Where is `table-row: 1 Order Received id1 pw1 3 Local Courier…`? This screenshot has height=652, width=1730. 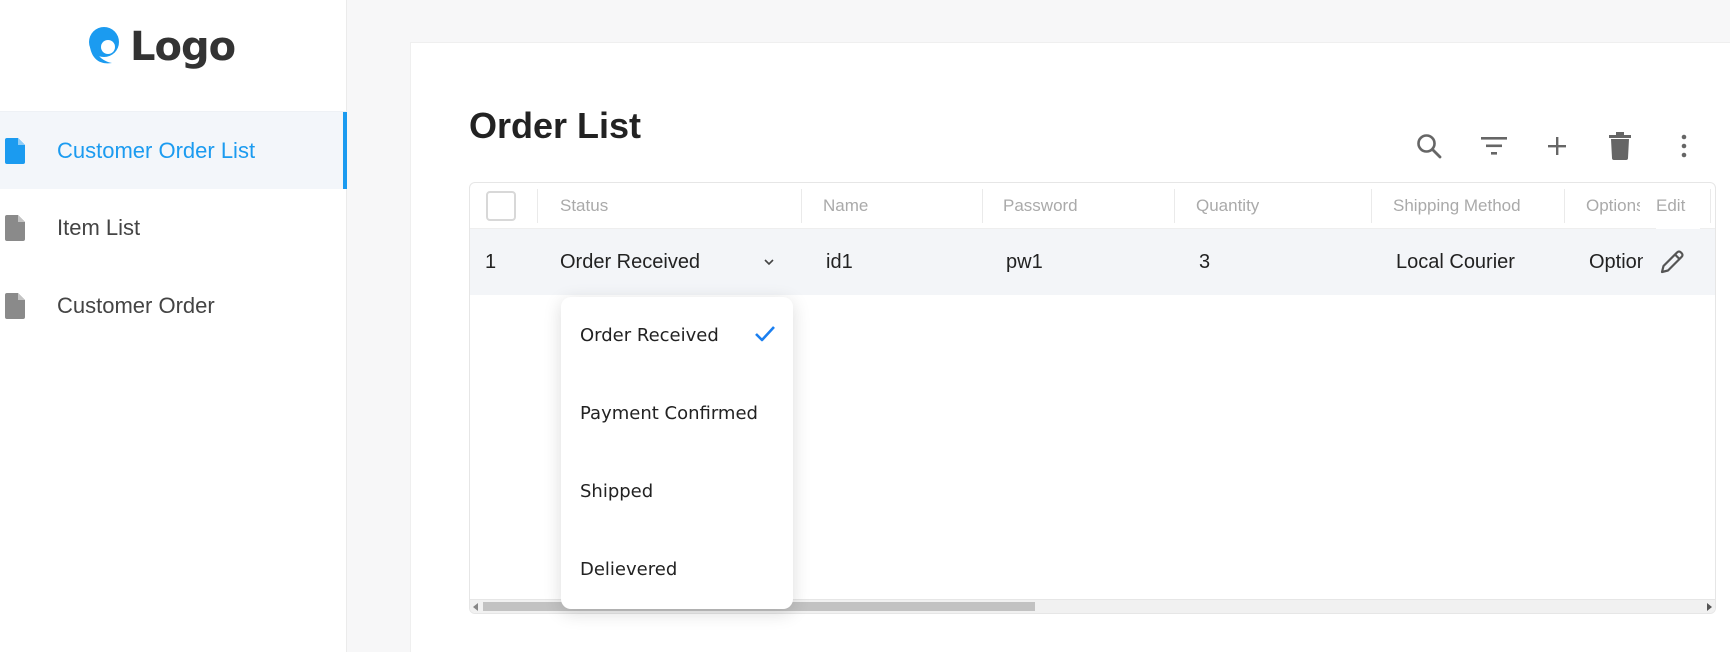
table-row: 1 Order Received id1 pw1 3 Local Courier… is located at coordinates (1092, 262).